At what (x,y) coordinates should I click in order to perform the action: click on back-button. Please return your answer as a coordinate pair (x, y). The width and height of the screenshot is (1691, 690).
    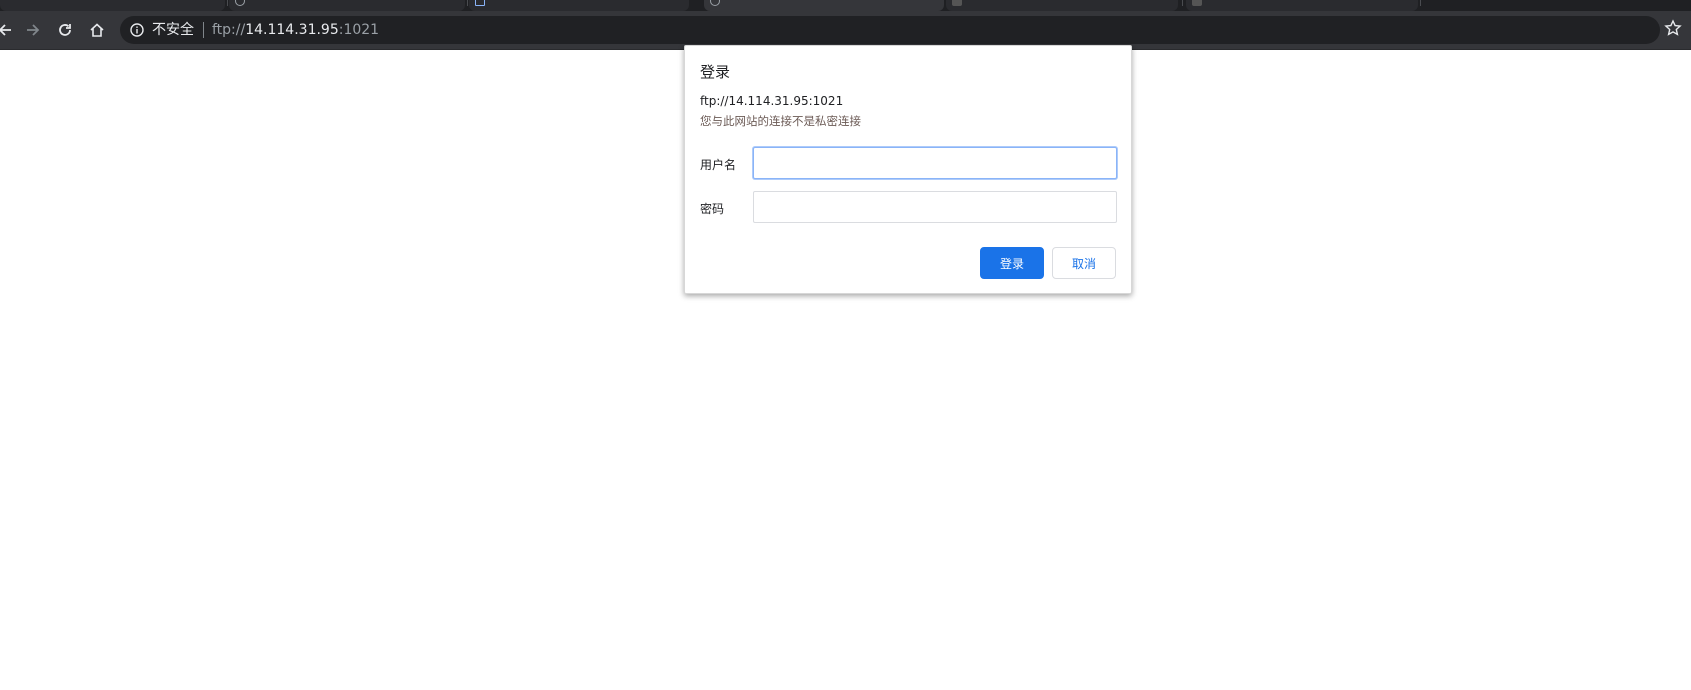
    Looking at the image, I should click on (8, 30).